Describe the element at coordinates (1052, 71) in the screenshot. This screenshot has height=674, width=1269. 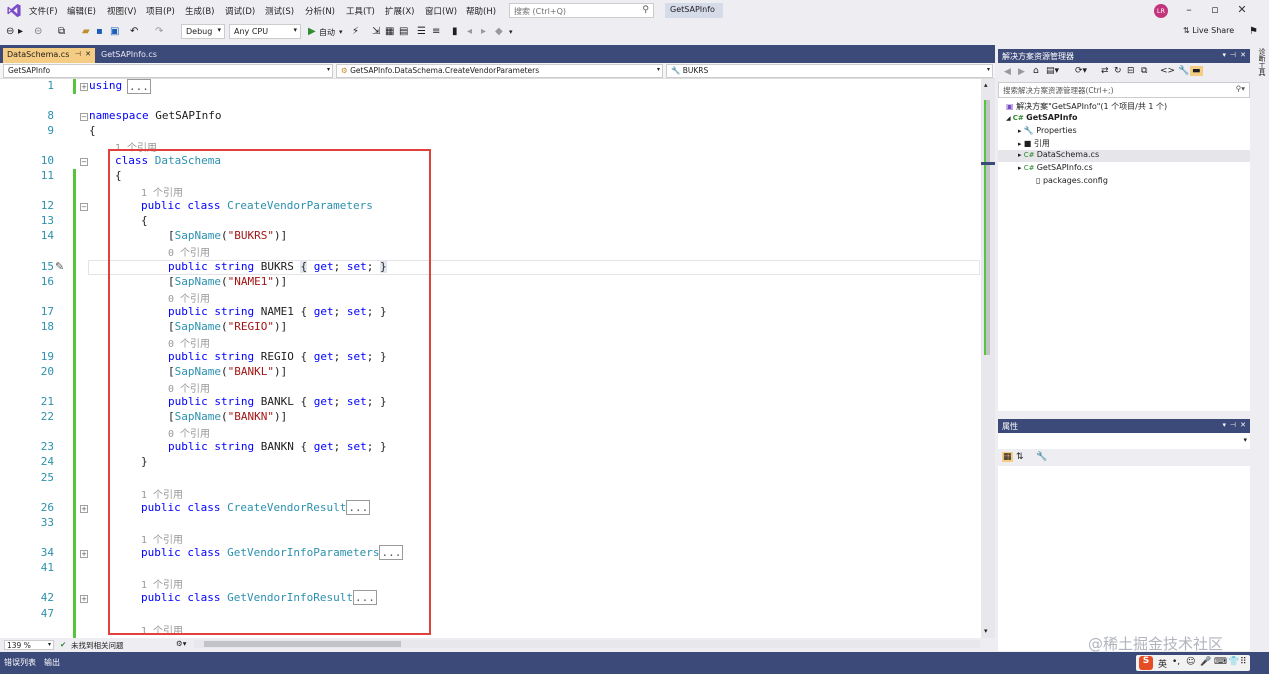
I see `switch-view-icon: ▤▾` at that location.